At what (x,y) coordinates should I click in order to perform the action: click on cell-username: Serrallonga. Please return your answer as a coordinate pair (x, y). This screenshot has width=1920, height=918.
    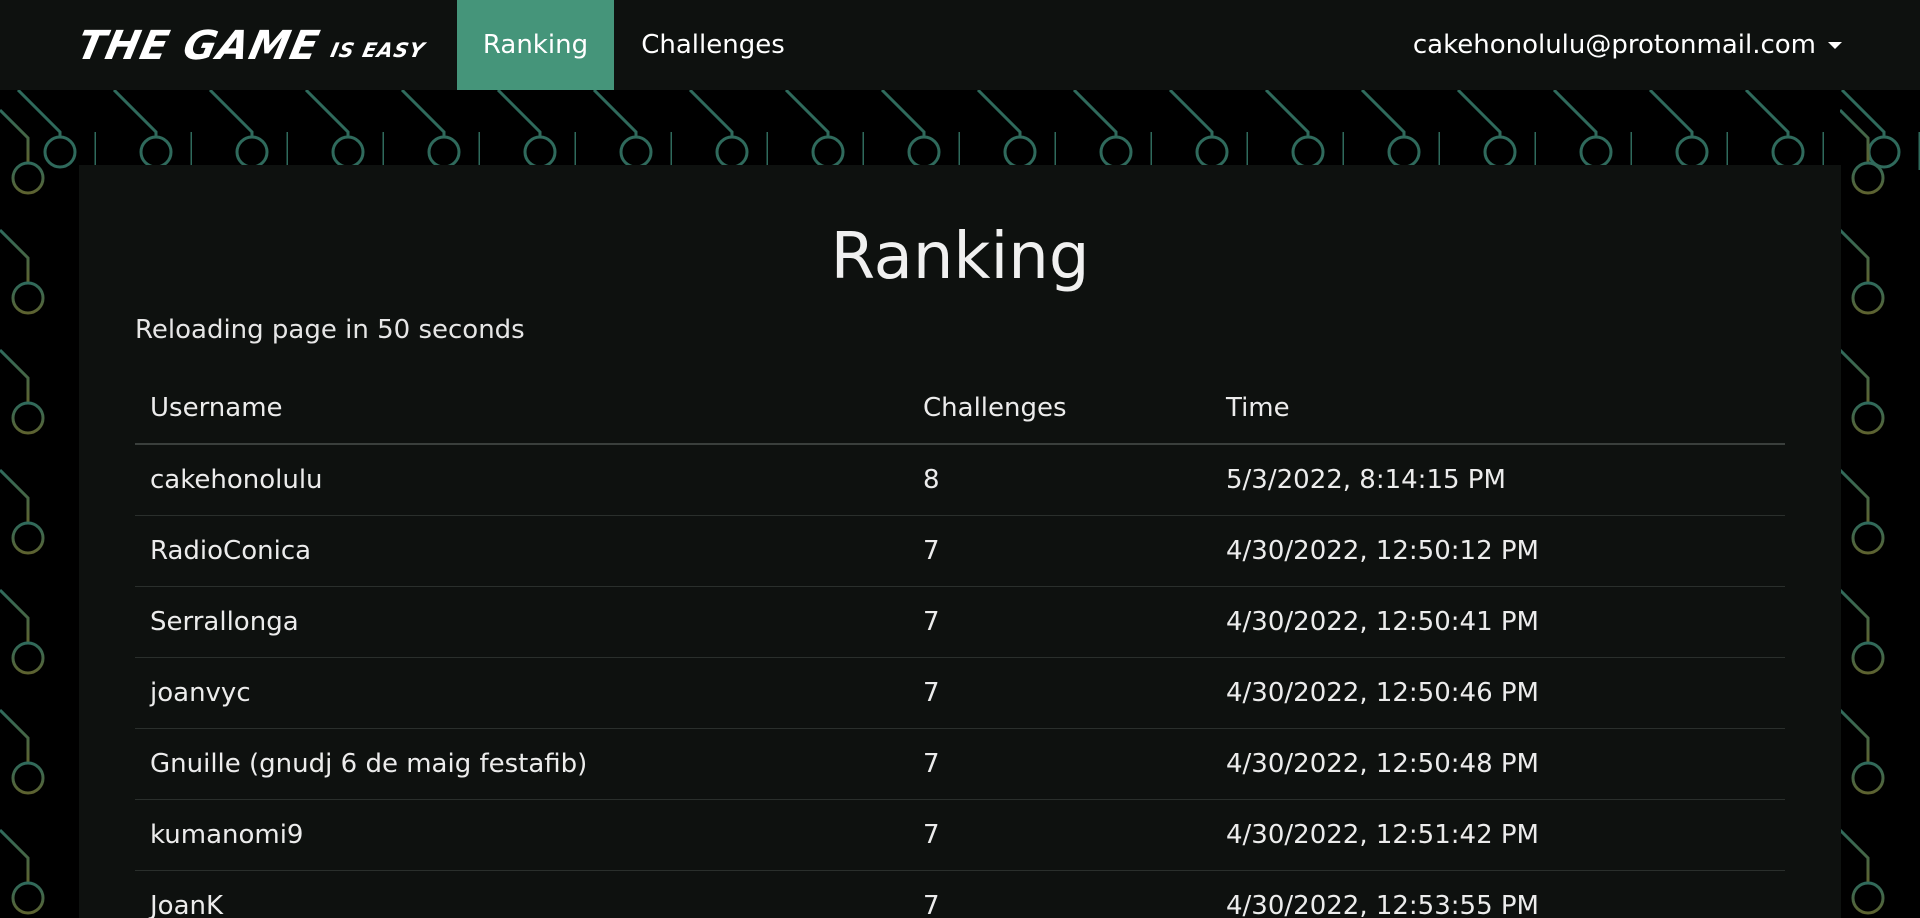
    Looking at the image, I should click on (521, 622).